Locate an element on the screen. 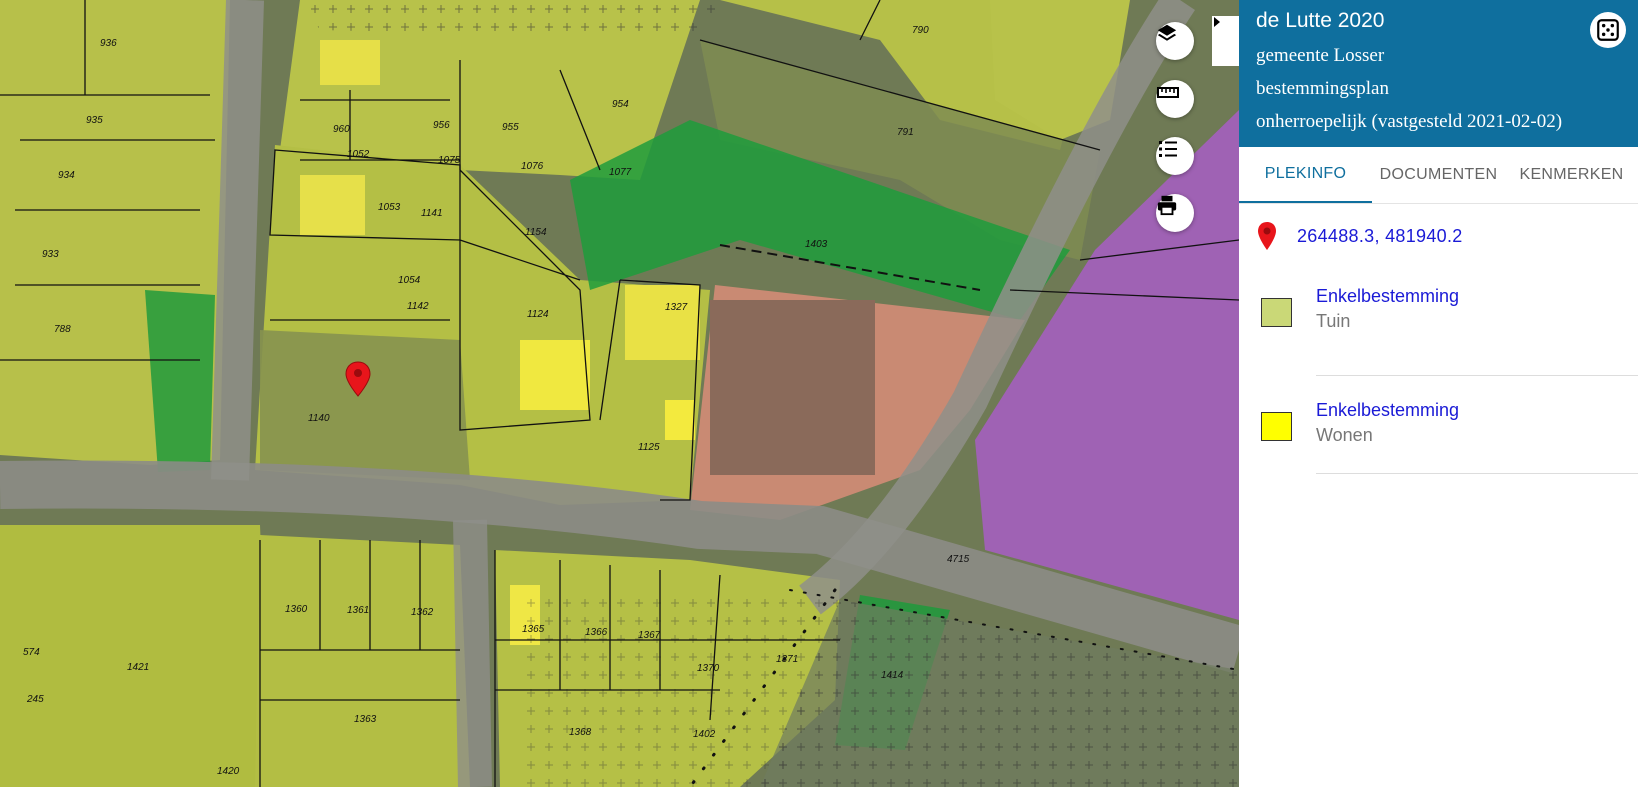 The image size is (1638, 787). coordinates-text: 264488.3, 481940.2 is located at coordinates (1380, 236).